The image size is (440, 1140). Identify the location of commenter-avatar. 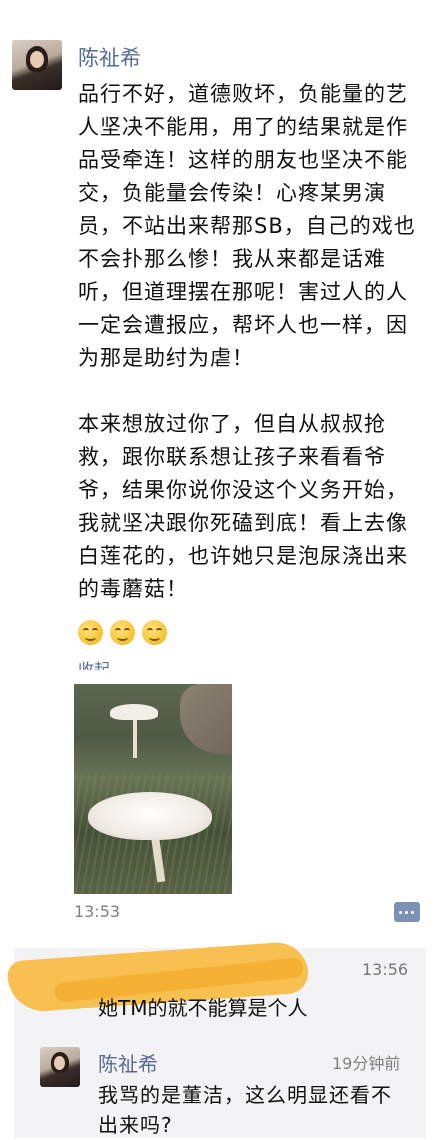
(60, 1067).